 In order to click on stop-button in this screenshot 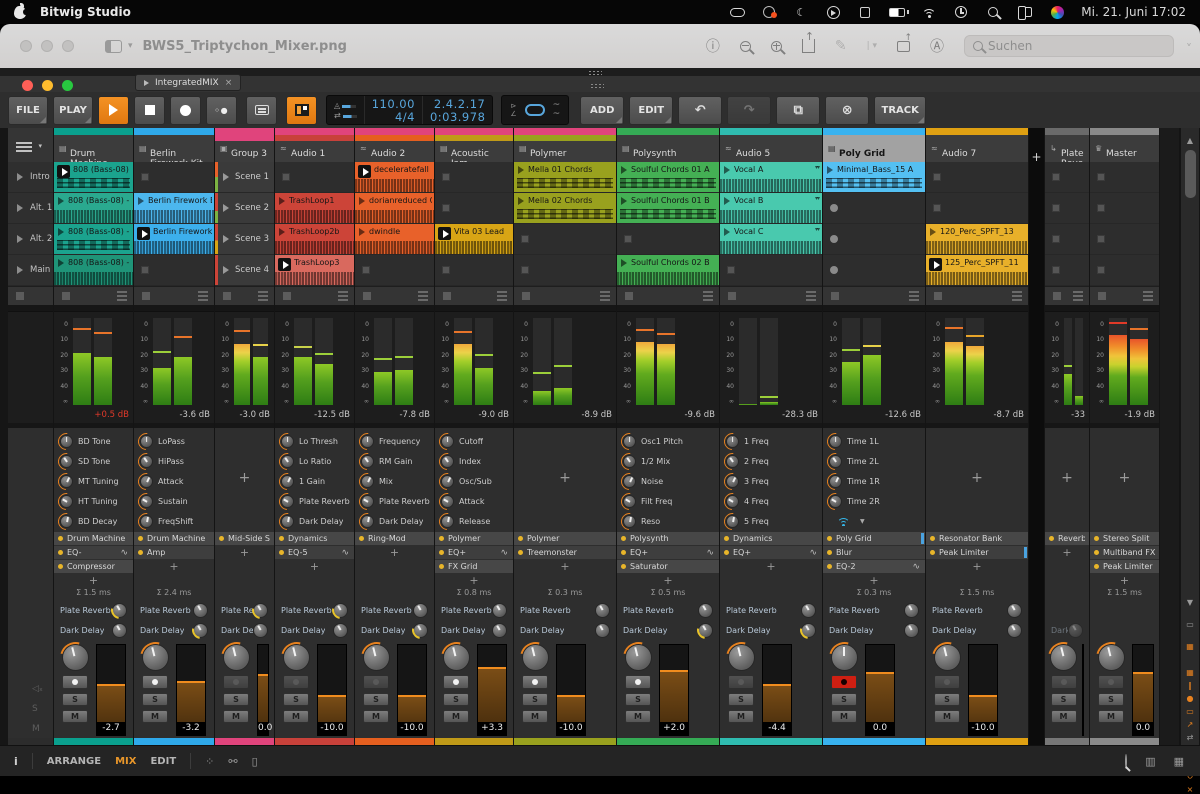, I will do `click(149, 110)`.